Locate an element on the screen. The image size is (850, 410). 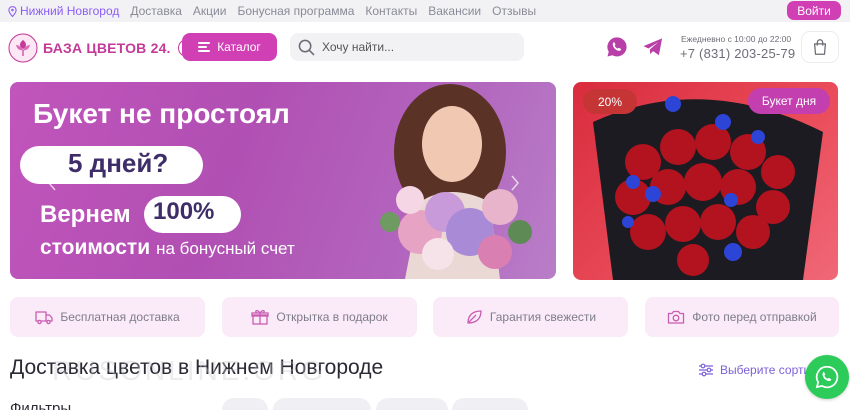
banner-percent: 100% is located at coordinates (184, 211).